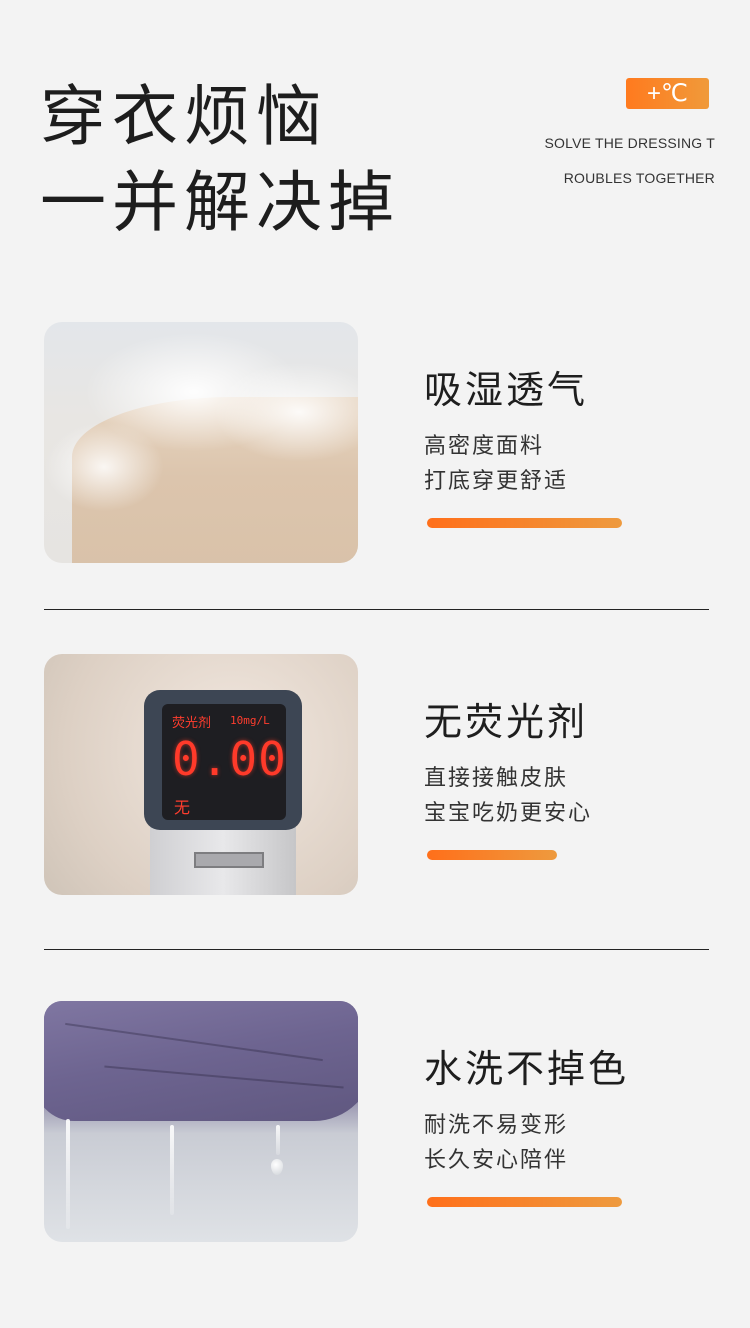  Describe the element at coordinates (201, 442) in the screenshot. I see `breathable-fabric-photo` at that location.